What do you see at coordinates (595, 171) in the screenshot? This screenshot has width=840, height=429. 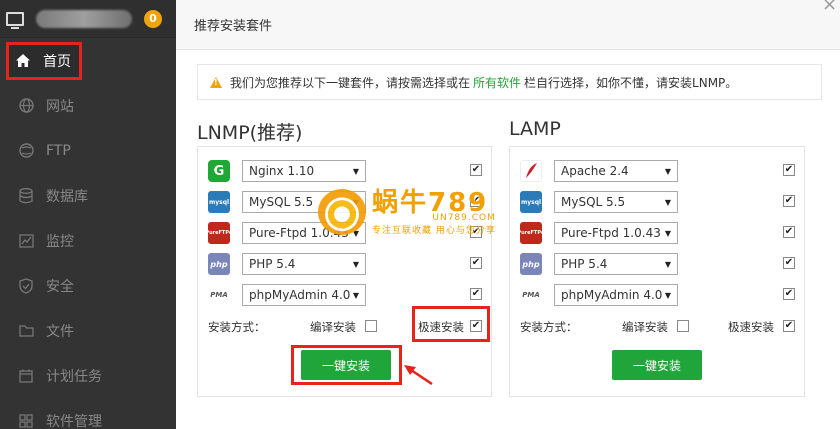 I see `select-value: Apache 2.4` at bounding box center [595, 171].